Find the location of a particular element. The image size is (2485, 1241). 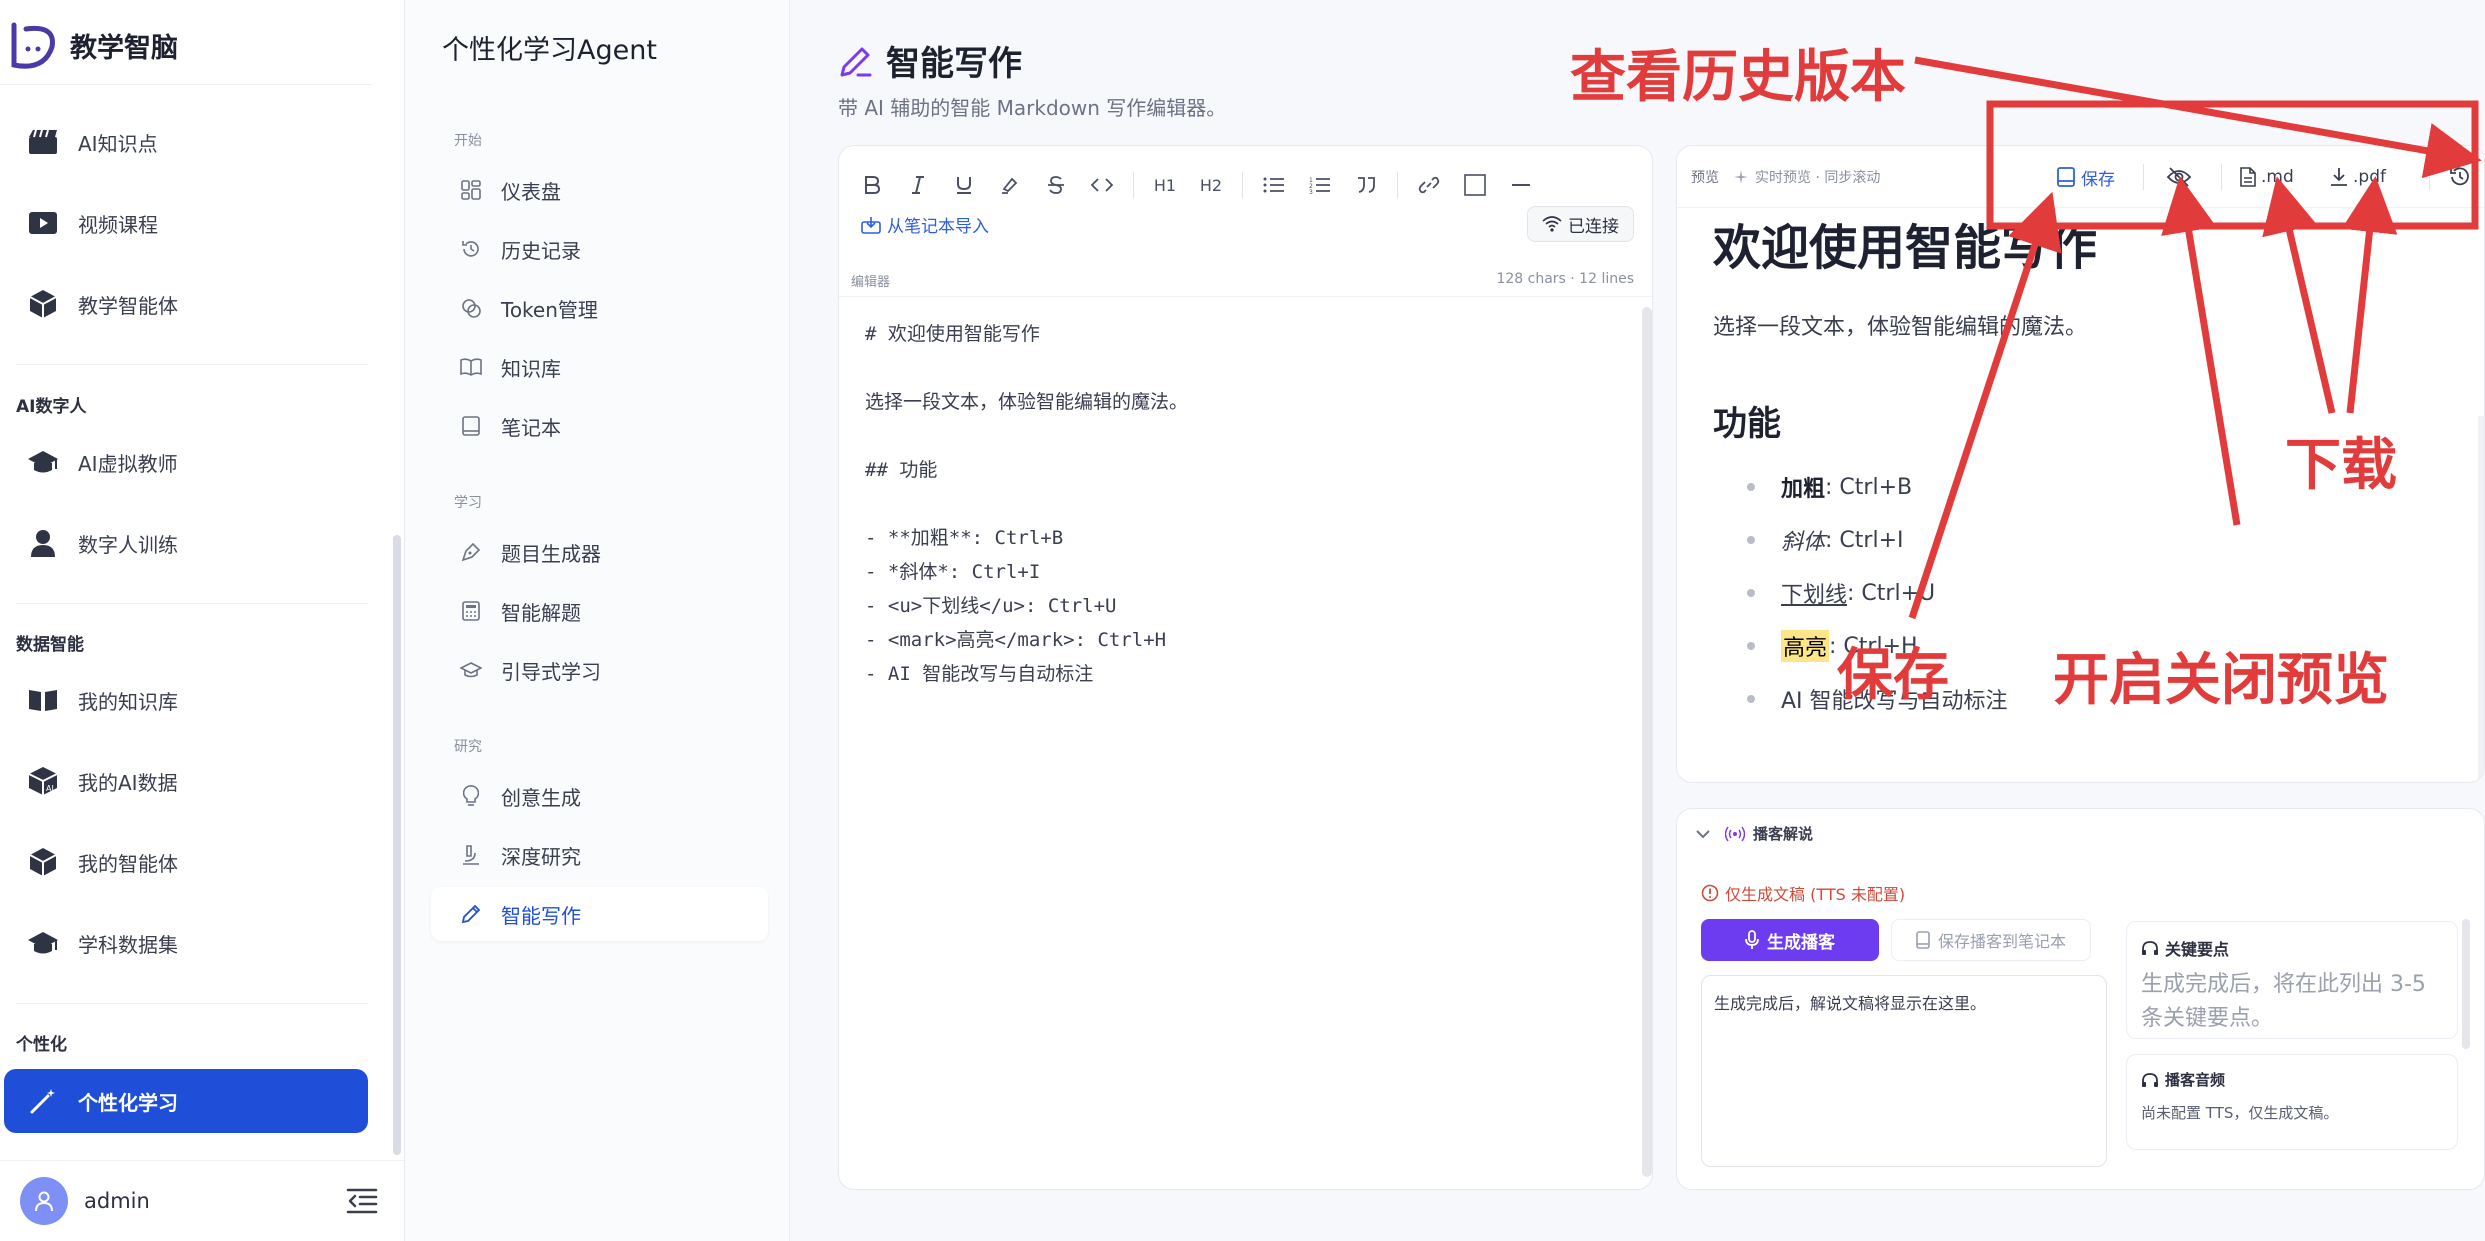

sidebar-item-my-ai-data: AI 我的AI数据 is located at coordinates (186, 781).